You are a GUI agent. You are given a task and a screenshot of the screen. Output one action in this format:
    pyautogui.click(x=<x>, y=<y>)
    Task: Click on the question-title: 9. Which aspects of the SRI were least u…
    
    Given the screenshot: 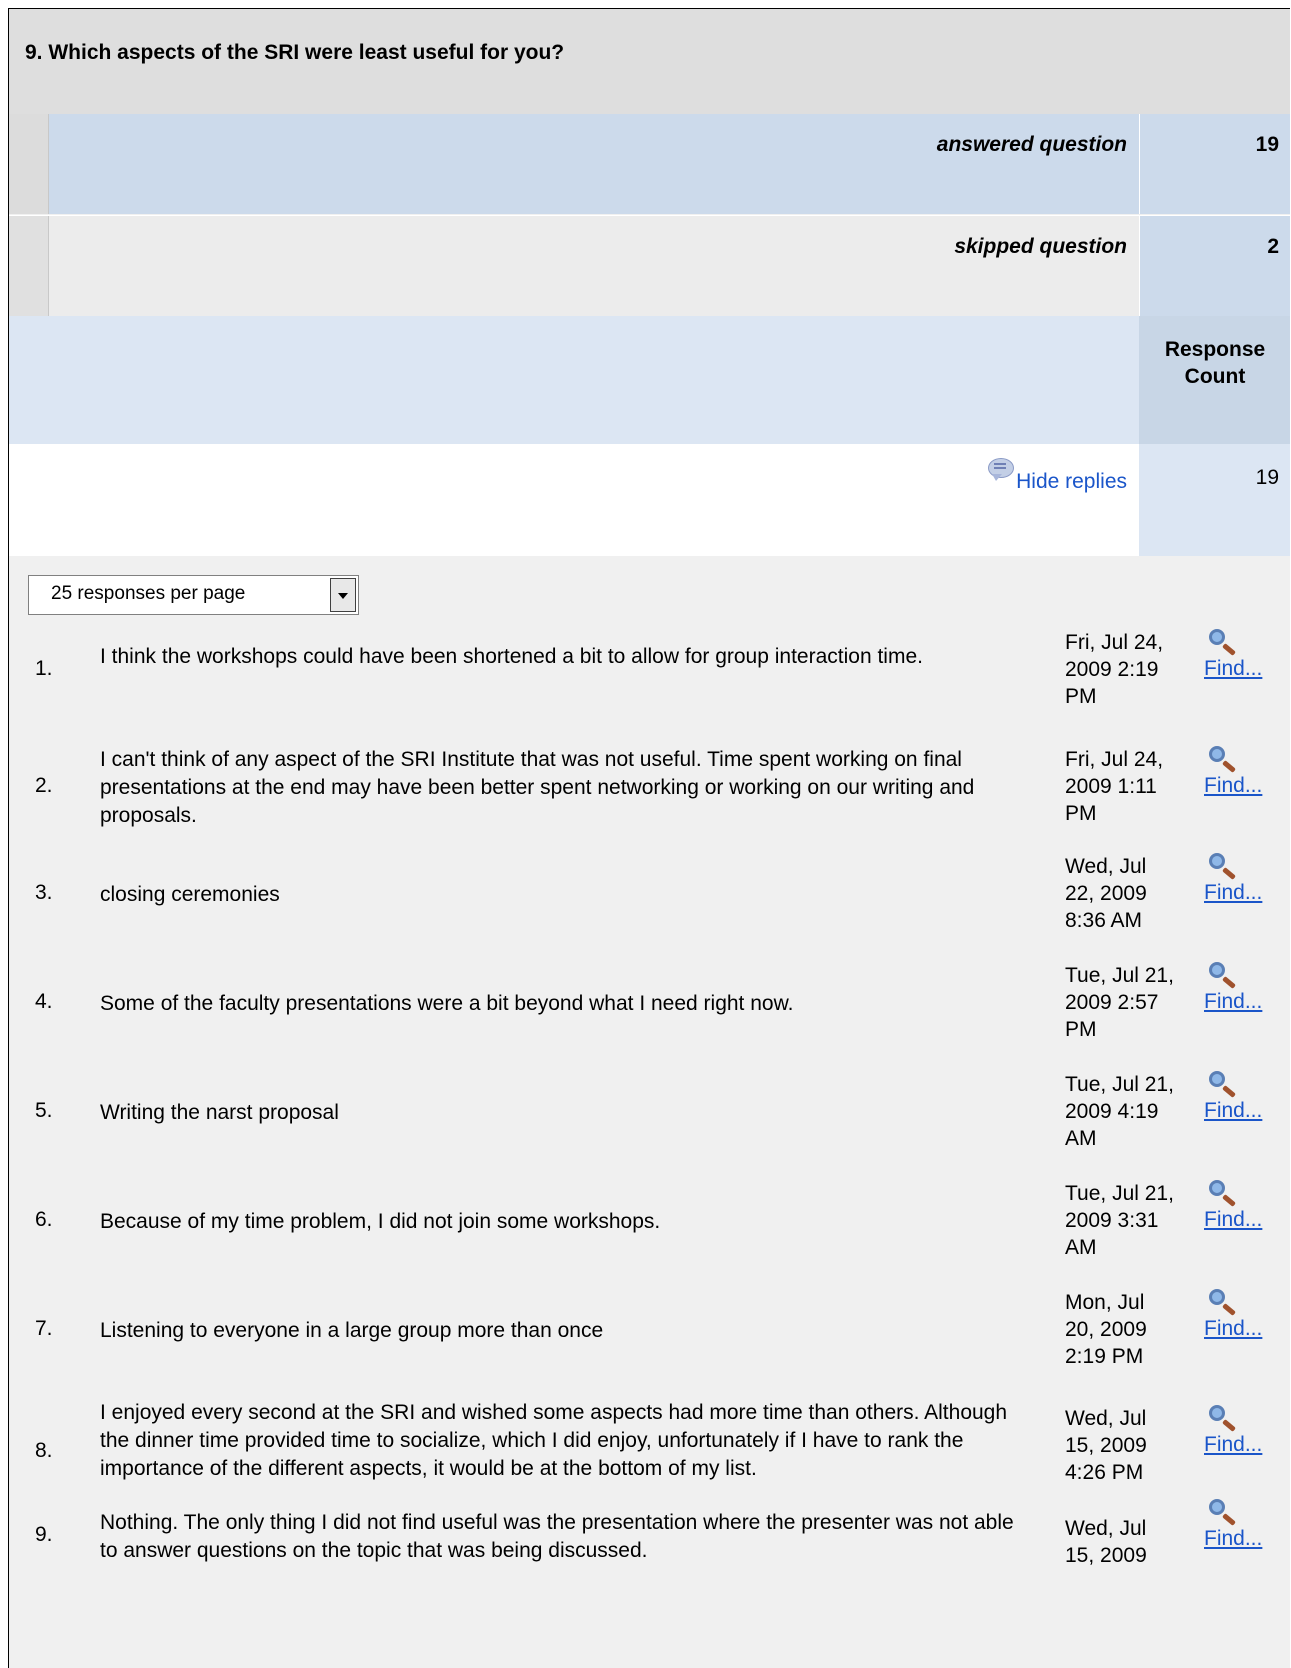 What is the action you would take?
    pyautogui.click(x=649, y=61)
    